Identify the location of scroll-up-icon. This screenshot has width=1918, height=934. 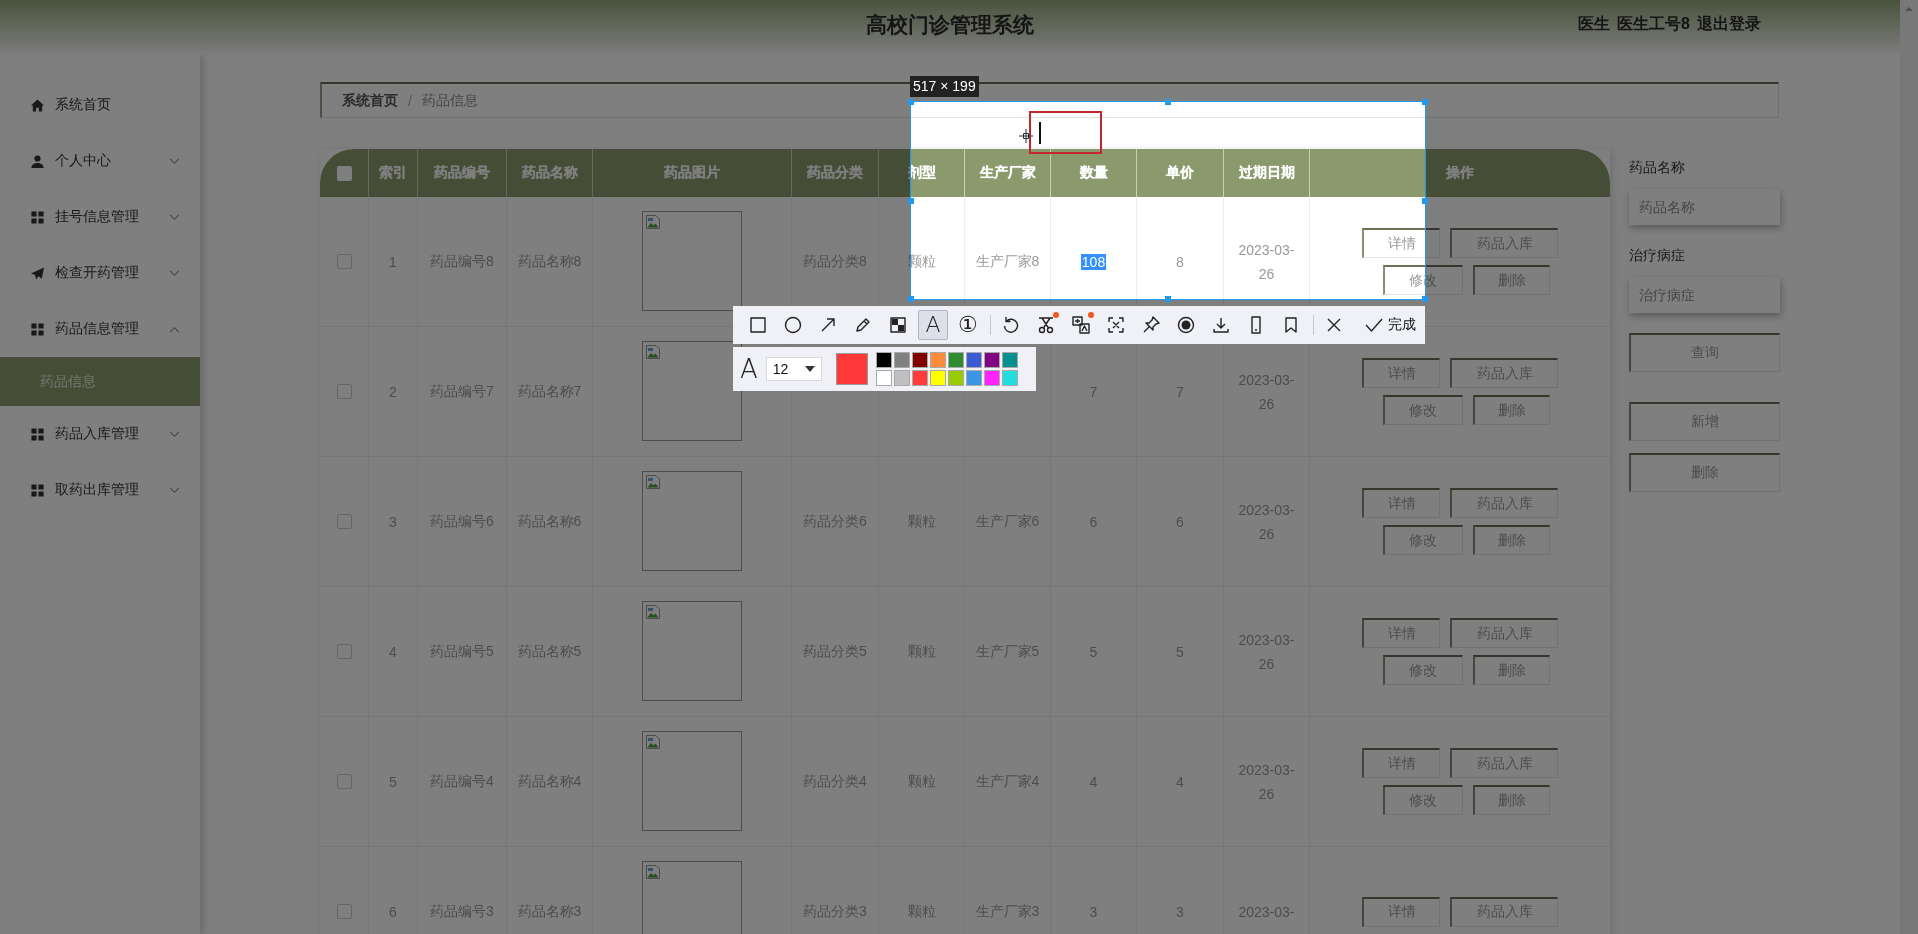
(1909, 9).